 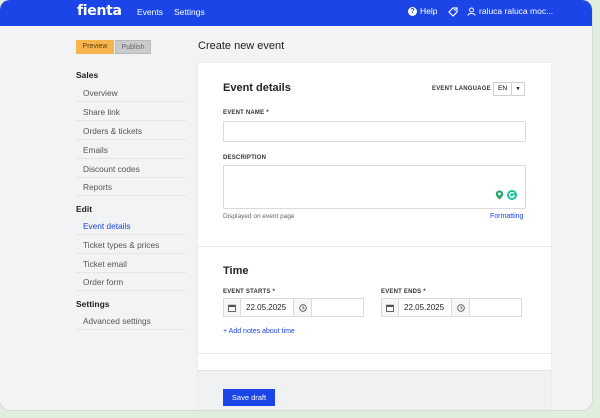 I want to click on event-starts-group: 22.05.2025, so click(x=293, y=307).